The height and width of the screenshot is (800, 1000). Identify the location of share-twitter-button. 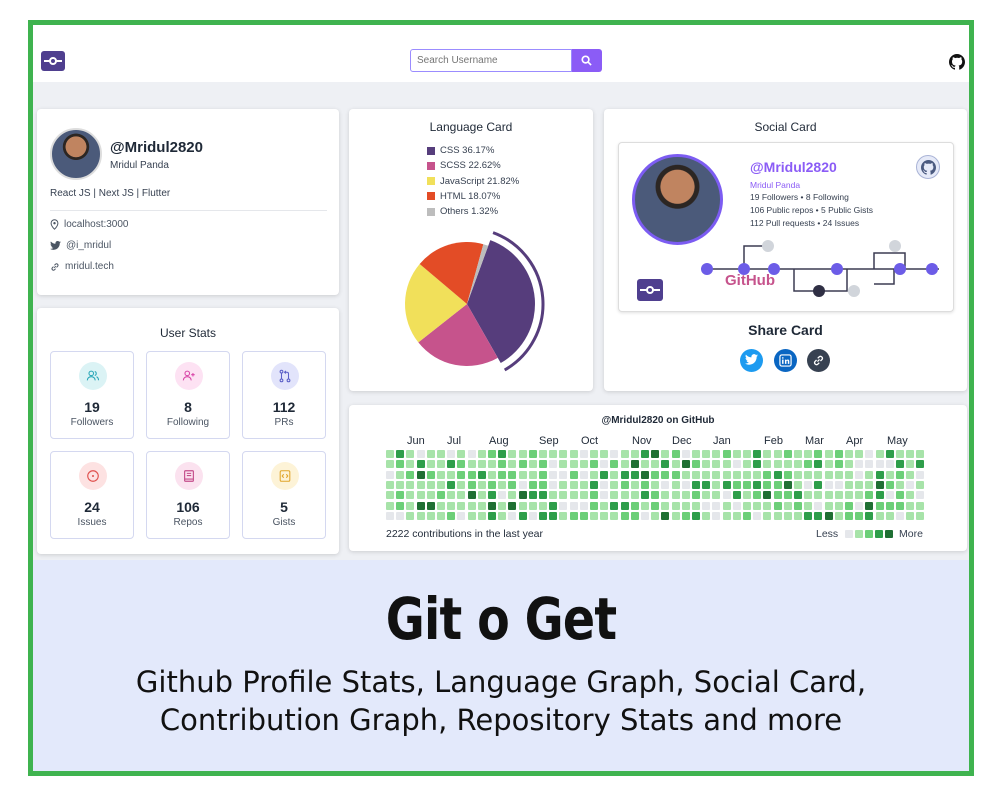
(751, 360).